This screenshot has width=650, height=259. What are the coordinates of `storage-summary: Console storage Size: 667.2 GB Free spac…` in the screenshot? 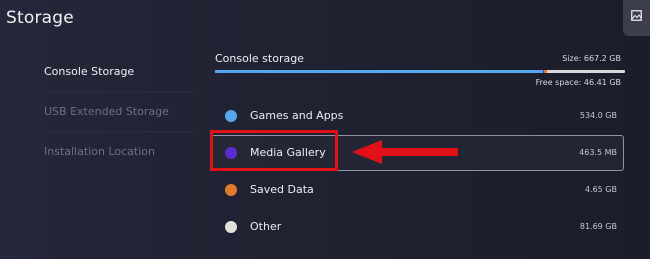 It's located at (420, 69).